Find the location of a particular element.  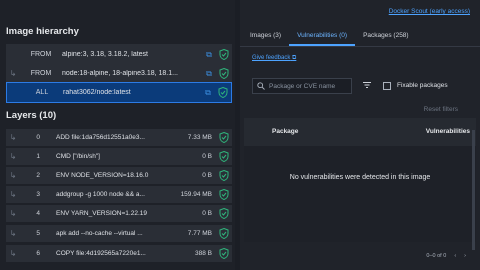

layer-row: ↳ 0 ADD file:1da756d12551a0e3... 7.33 MB is located at coordinates (119, 137).